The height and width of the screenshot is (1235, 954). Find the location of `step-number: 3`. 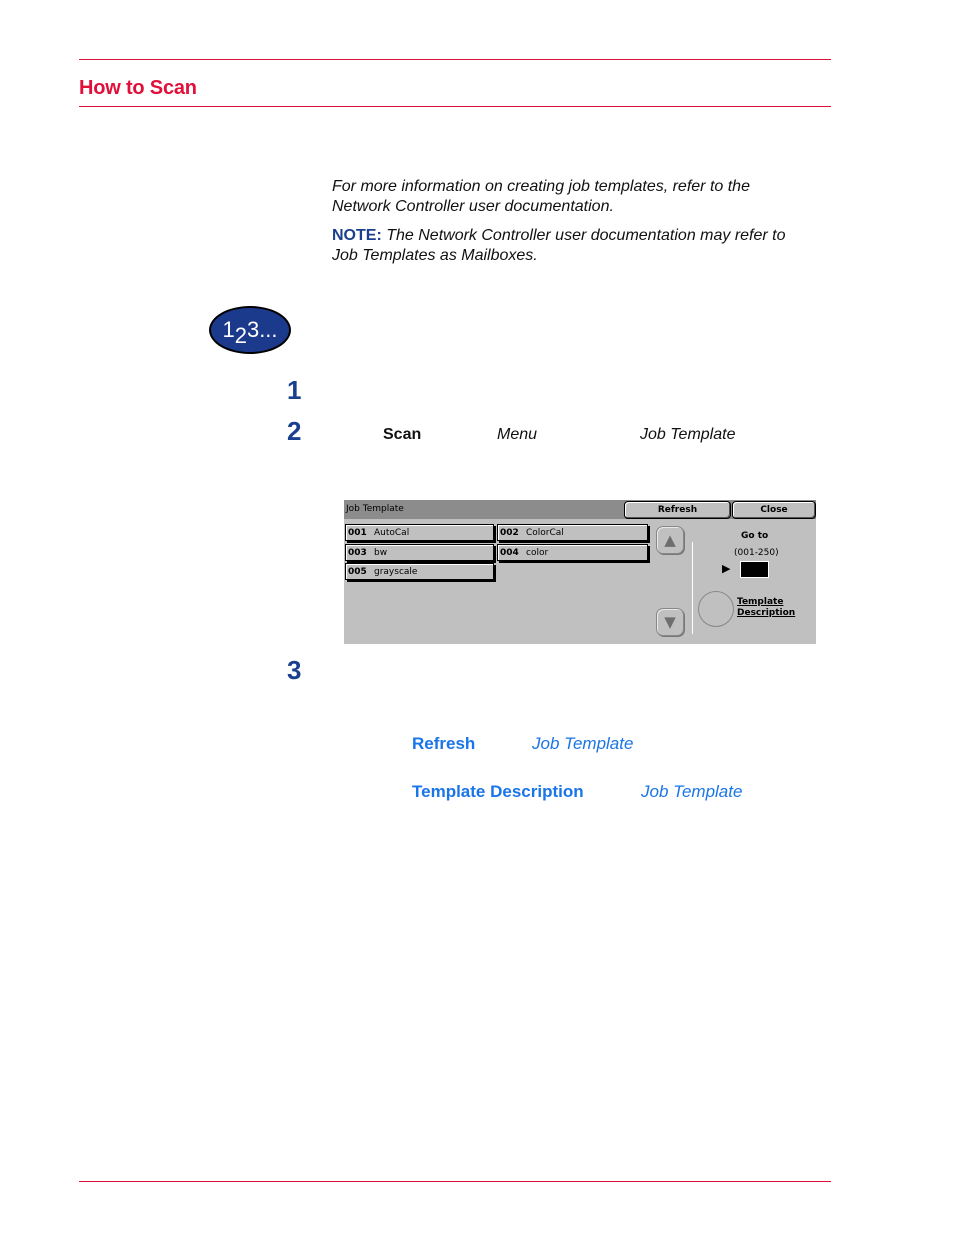

step-number: 3 is located at coordinates (294, 670).